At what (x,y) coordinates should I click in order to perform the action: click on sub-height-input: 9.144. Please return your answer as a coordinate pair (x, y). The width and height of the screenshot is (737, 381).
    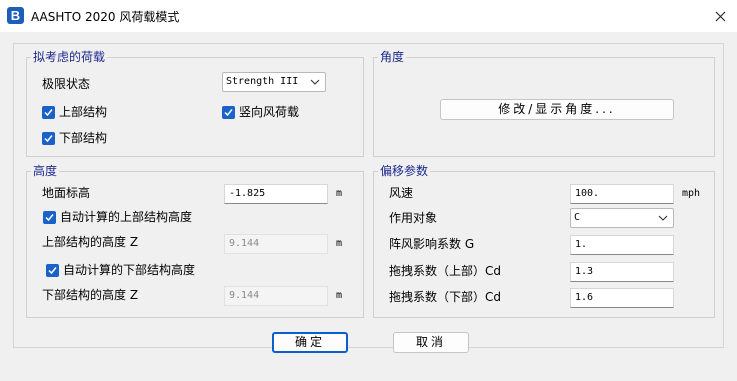
    Looking at the image, I should click on (276, 296).